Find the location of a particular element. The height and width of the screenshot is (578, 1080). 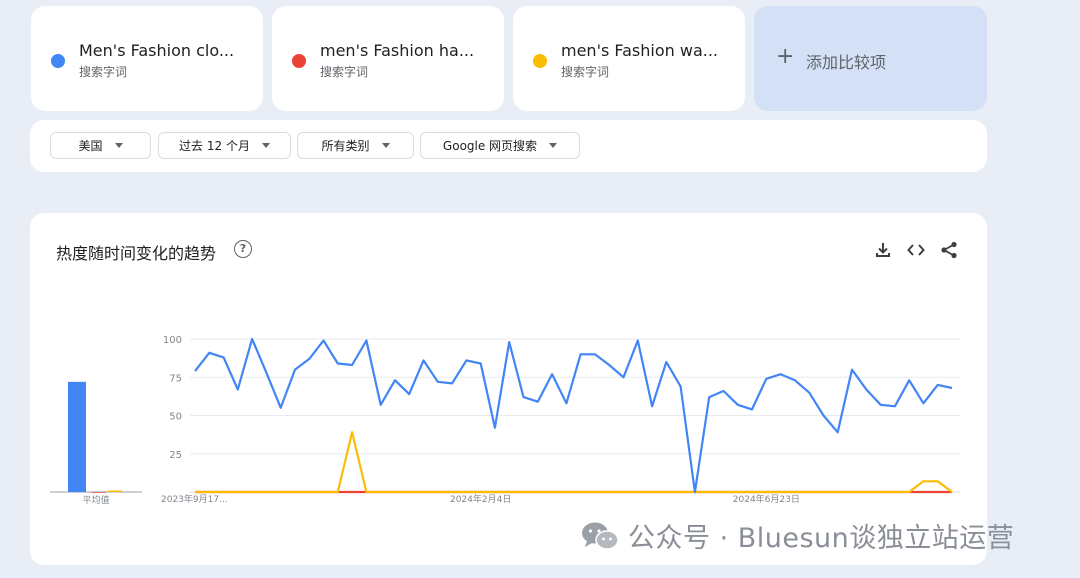

y-tick-label: 25 is located at coordinates (175, 455).